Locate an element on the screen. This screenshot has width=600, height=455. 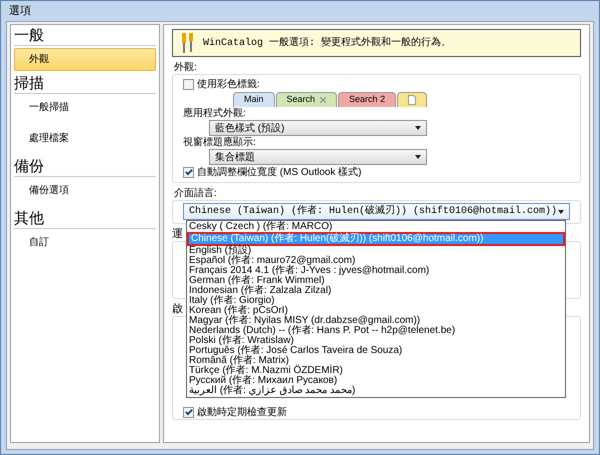
list-option: German (作者: Frank Wimmel) is located at coordinates (376, 281).